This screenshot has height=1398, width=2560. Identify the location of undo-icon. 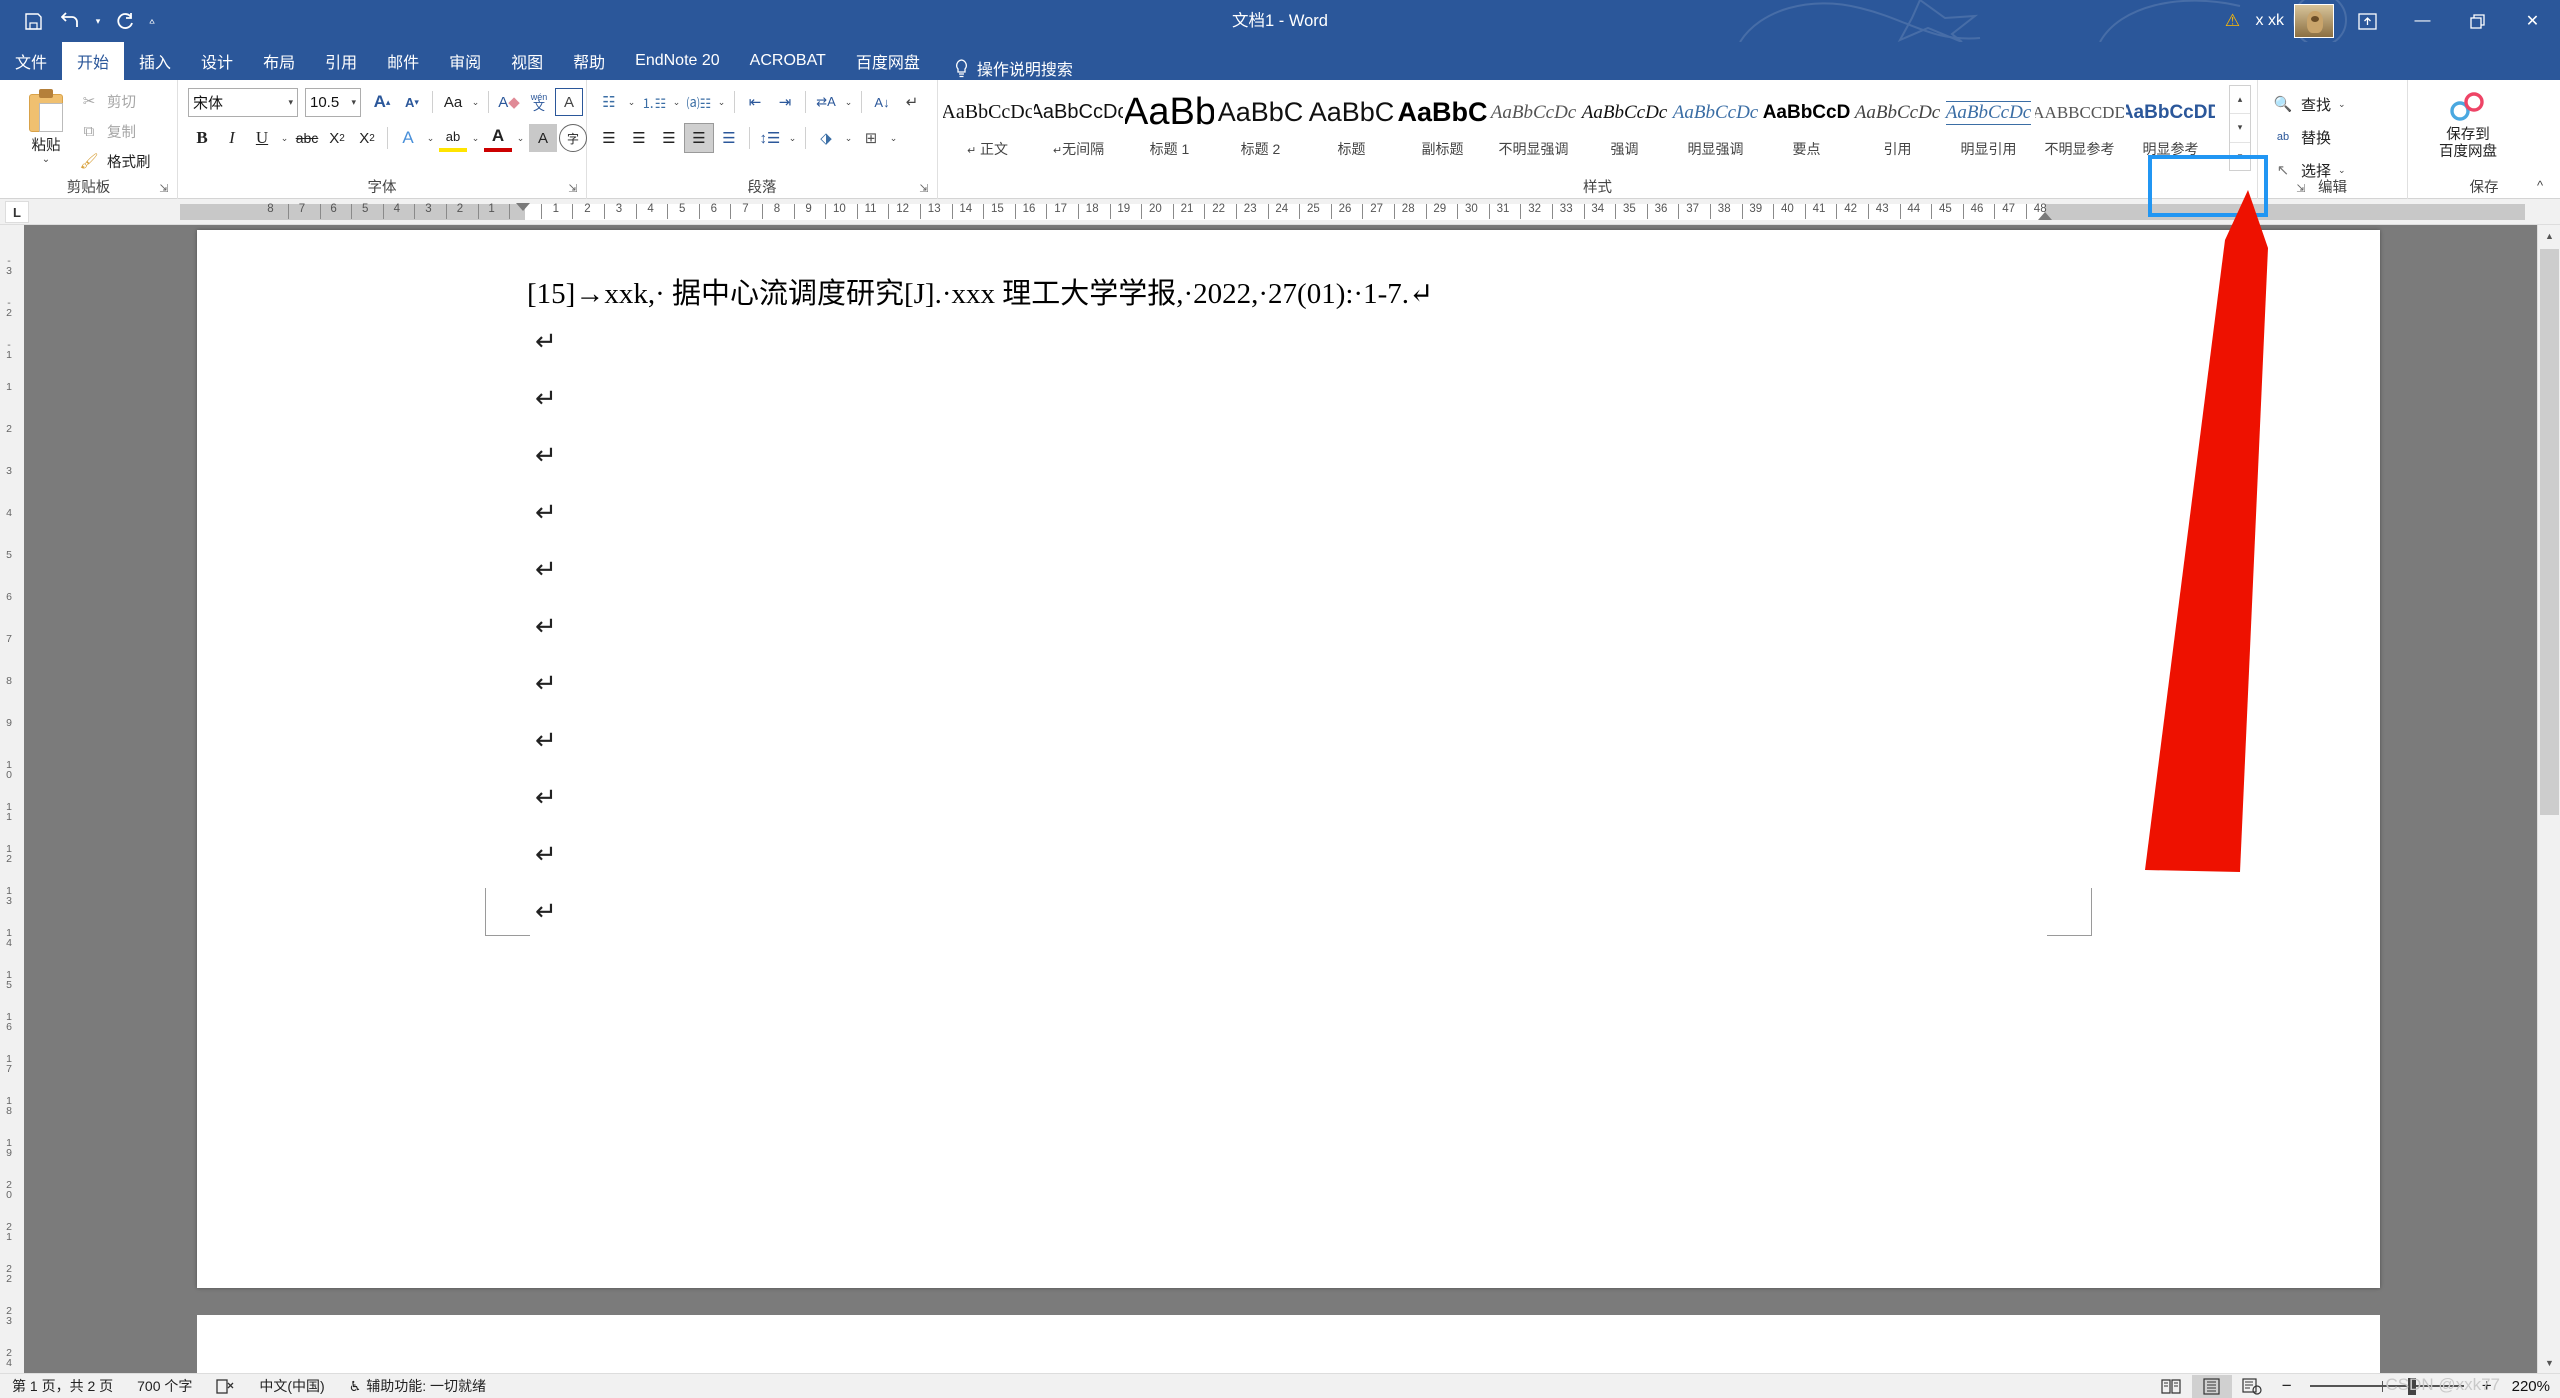
(71, 21).